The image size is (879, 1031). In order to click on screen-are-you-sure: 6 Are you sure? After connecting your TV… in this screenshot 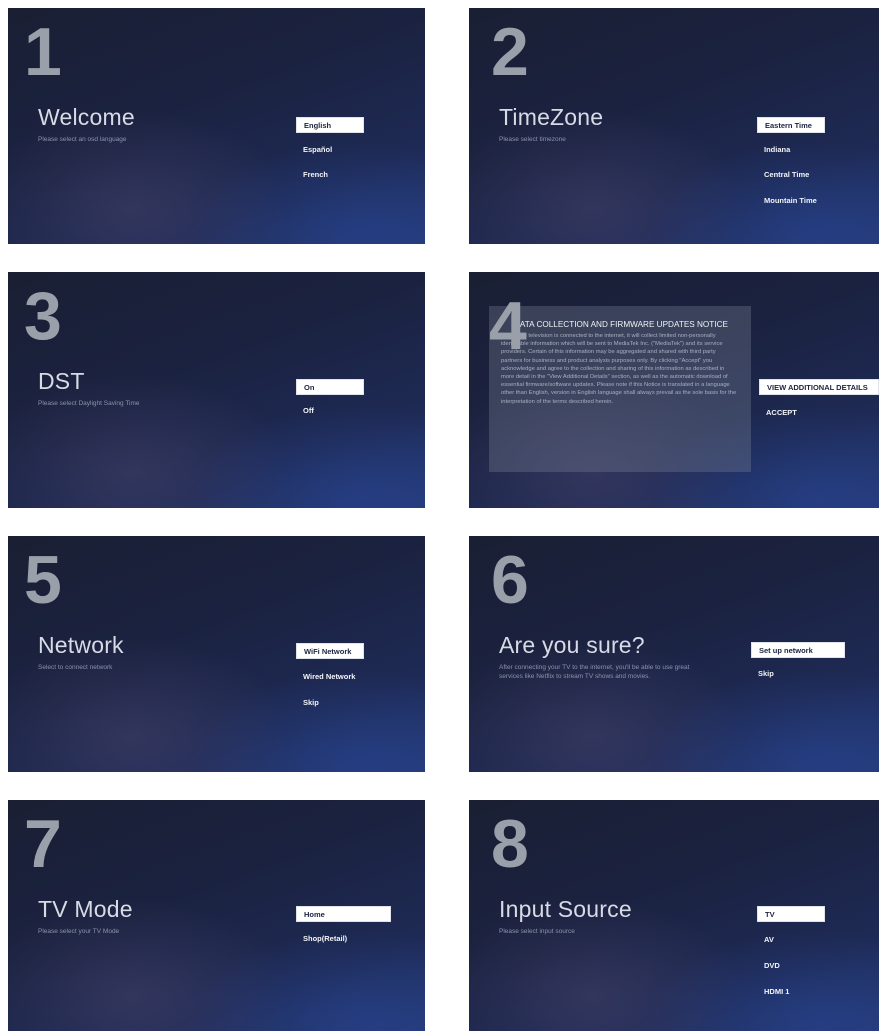, I will do `click(674, 654)`.